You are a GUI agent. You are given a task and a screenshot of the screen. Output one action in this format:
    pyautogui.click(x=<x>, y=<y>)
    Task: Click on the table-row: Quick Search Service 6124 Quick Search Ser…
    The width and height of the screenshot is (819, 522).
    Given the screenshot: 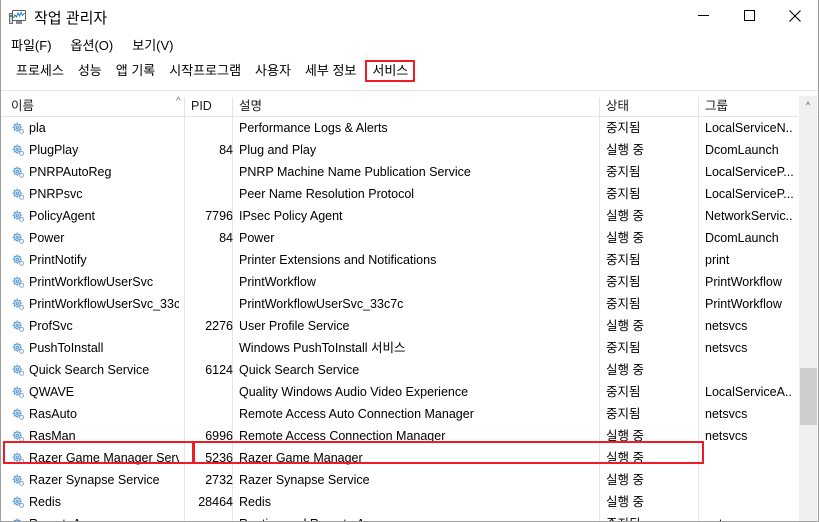 What is the action you would take?
    pyautogui.click(x=399, y=370)
    